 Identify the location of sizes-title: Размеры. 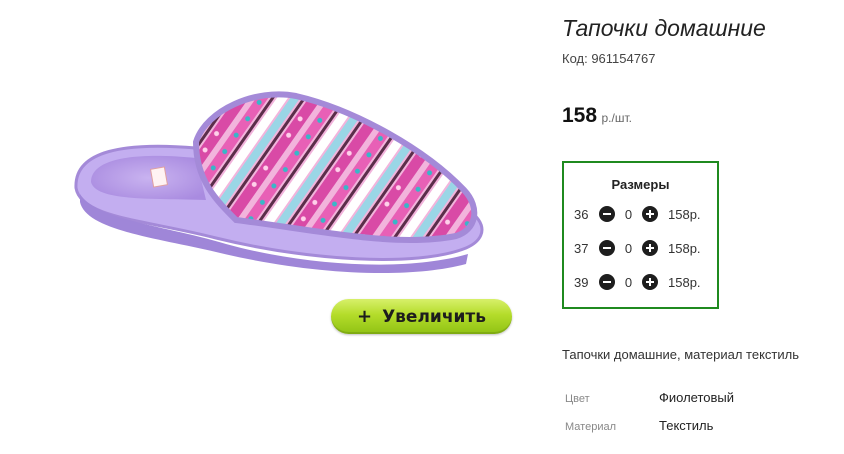
(640, 184).